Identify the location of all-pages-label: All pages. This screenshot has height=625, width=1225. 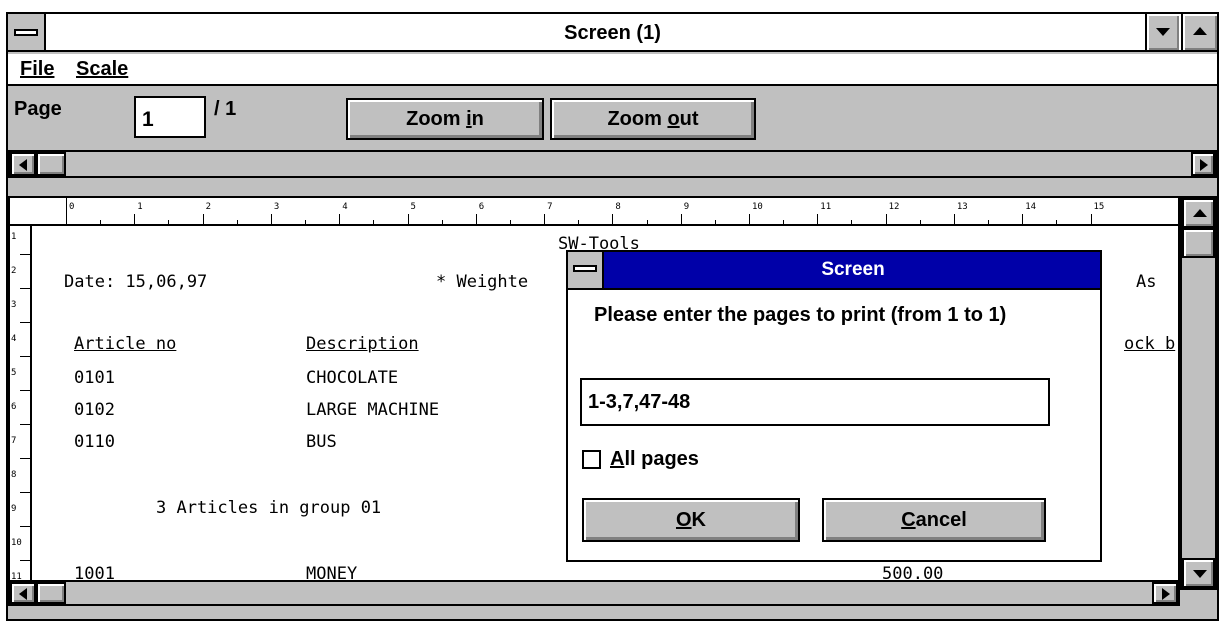
(654, 459).